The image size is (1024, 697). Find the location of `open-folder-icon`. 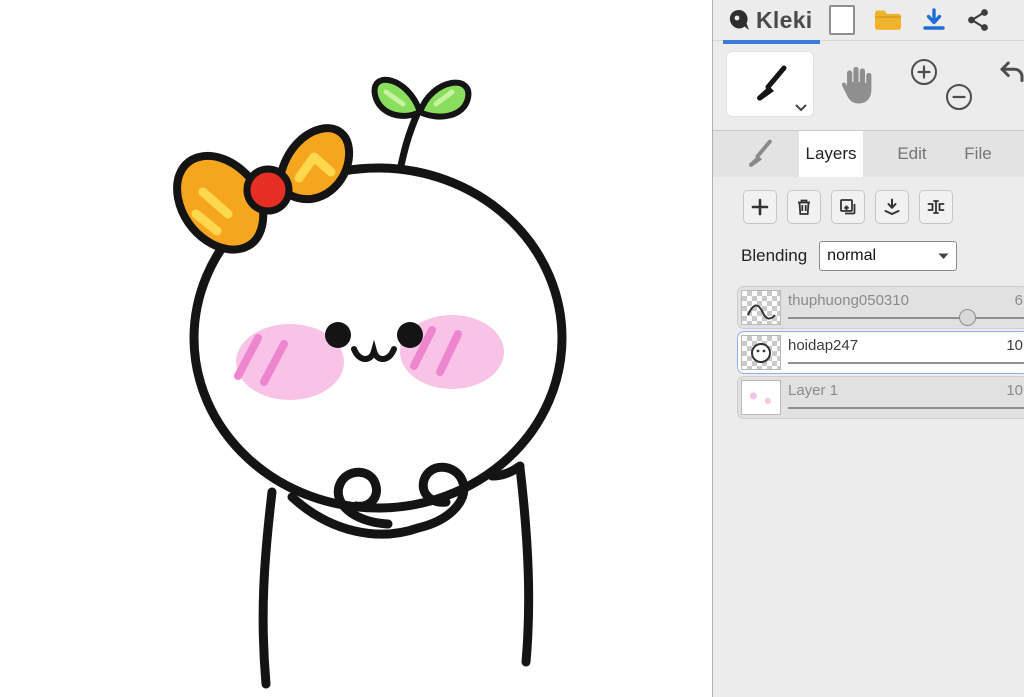

open-folder-icon is located at coordinates (888, 20).